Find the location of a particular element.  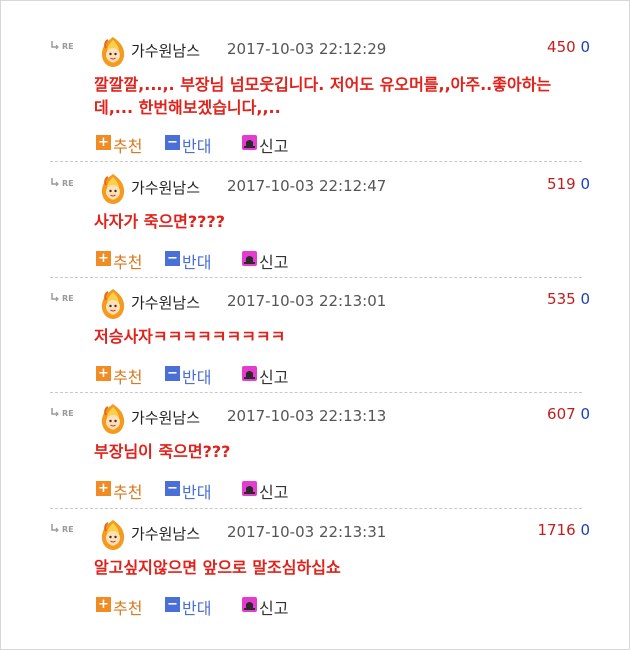

vote-counts: 607 0 is located at coordinates (568, 414).